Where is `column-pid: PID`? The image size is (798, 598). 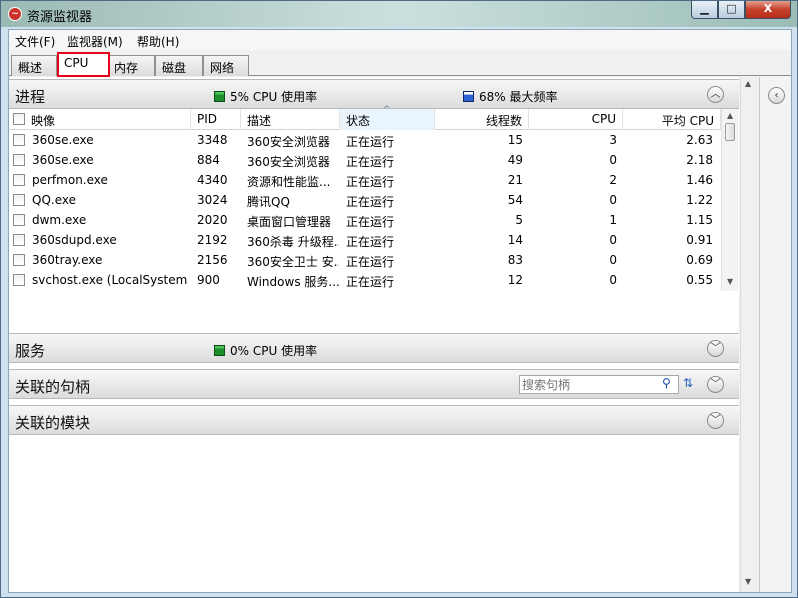 column-pid: PID is located at coordinates (216, 119).